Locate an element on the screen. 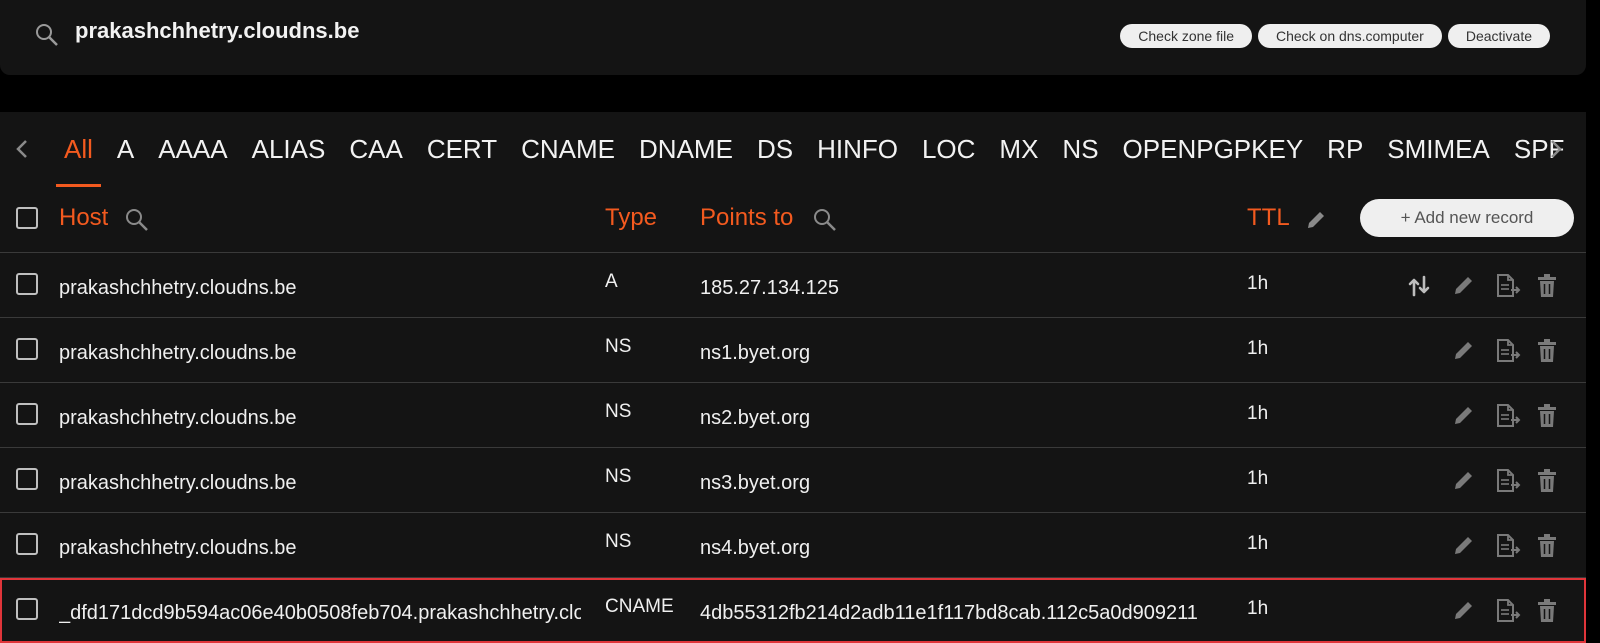  record-points-to: ns1.byet.org is located at coordinates (755, 353).